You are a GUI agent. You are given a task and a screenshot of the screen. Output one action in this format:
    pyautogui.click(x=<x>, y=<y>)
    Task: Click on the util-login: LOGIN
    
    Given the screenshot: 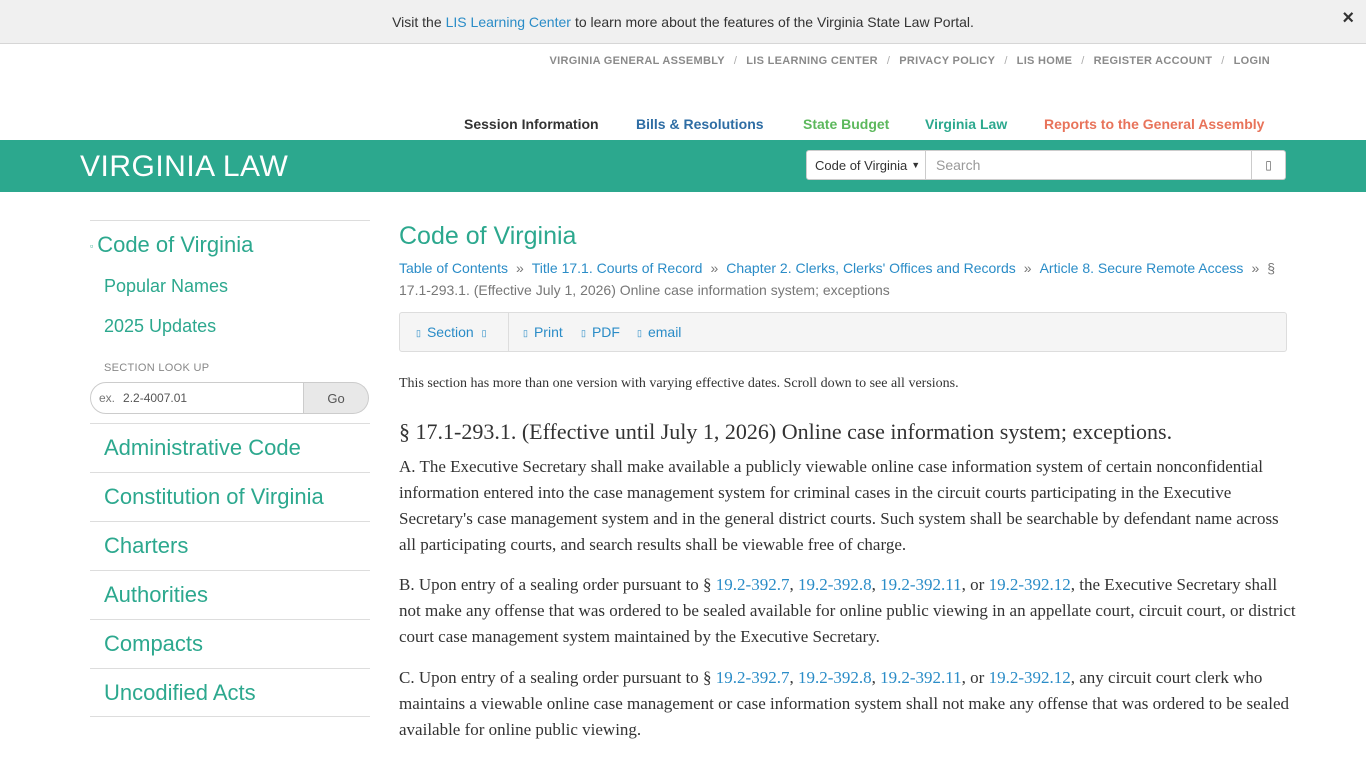 What is the action you would take?
    pyautogui.click(x=1252, y=61)
    